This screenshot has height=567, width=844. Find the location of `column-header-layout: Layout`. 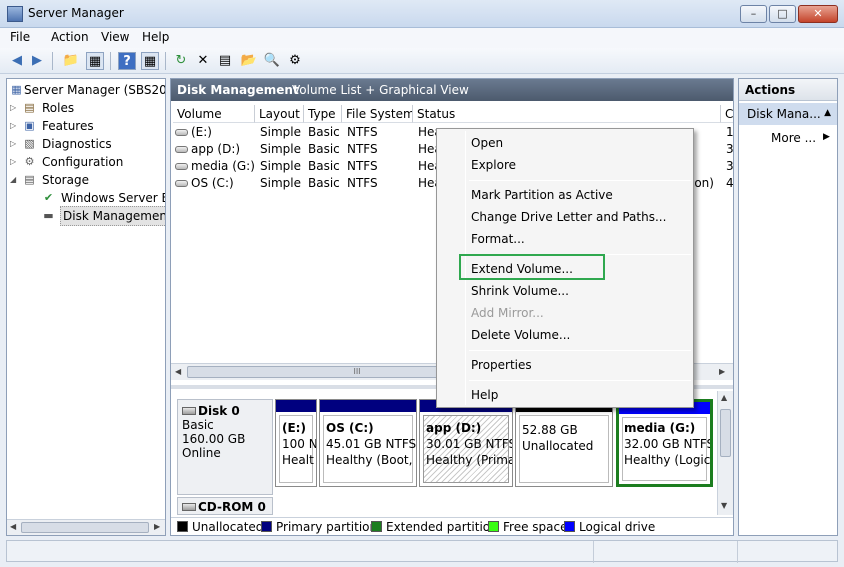

column-header-layout: Layout is located at coordinates (279, 114).